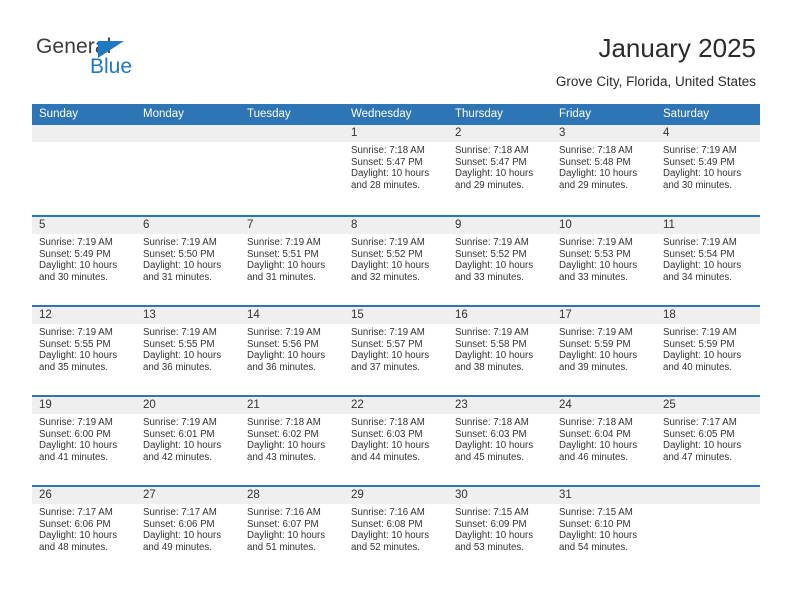 This screenshot has width=792, height=612. I want to click on day-number: 9, so click(500, 225).